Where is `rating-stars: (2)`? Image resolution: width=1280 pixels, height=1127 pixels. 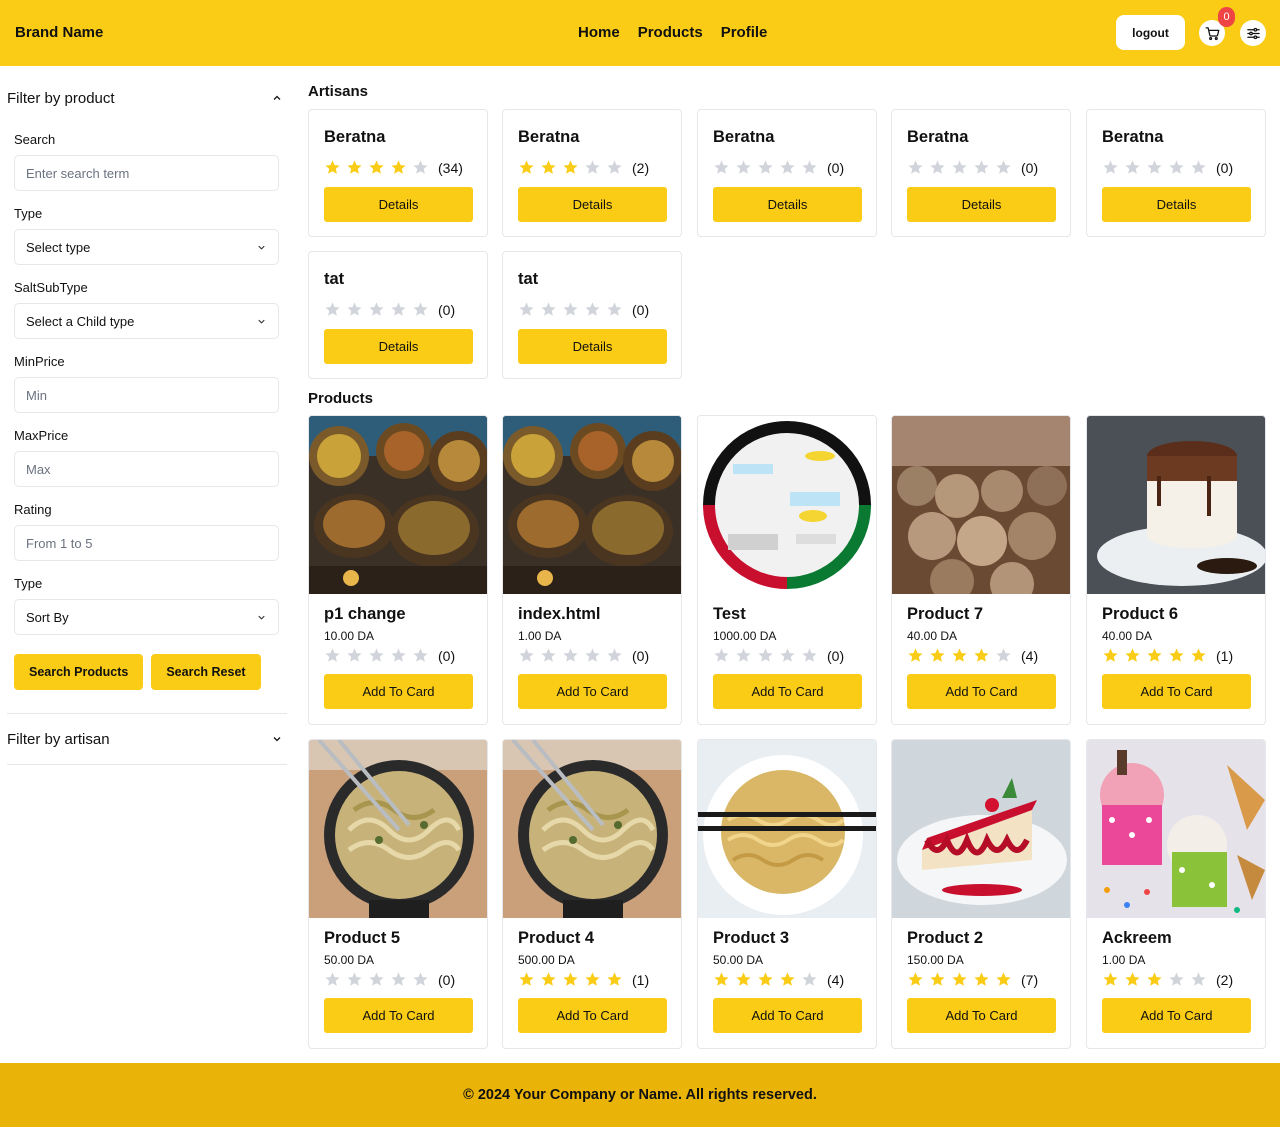 rating-stars: (2) is located at coordinates (1167, 979).